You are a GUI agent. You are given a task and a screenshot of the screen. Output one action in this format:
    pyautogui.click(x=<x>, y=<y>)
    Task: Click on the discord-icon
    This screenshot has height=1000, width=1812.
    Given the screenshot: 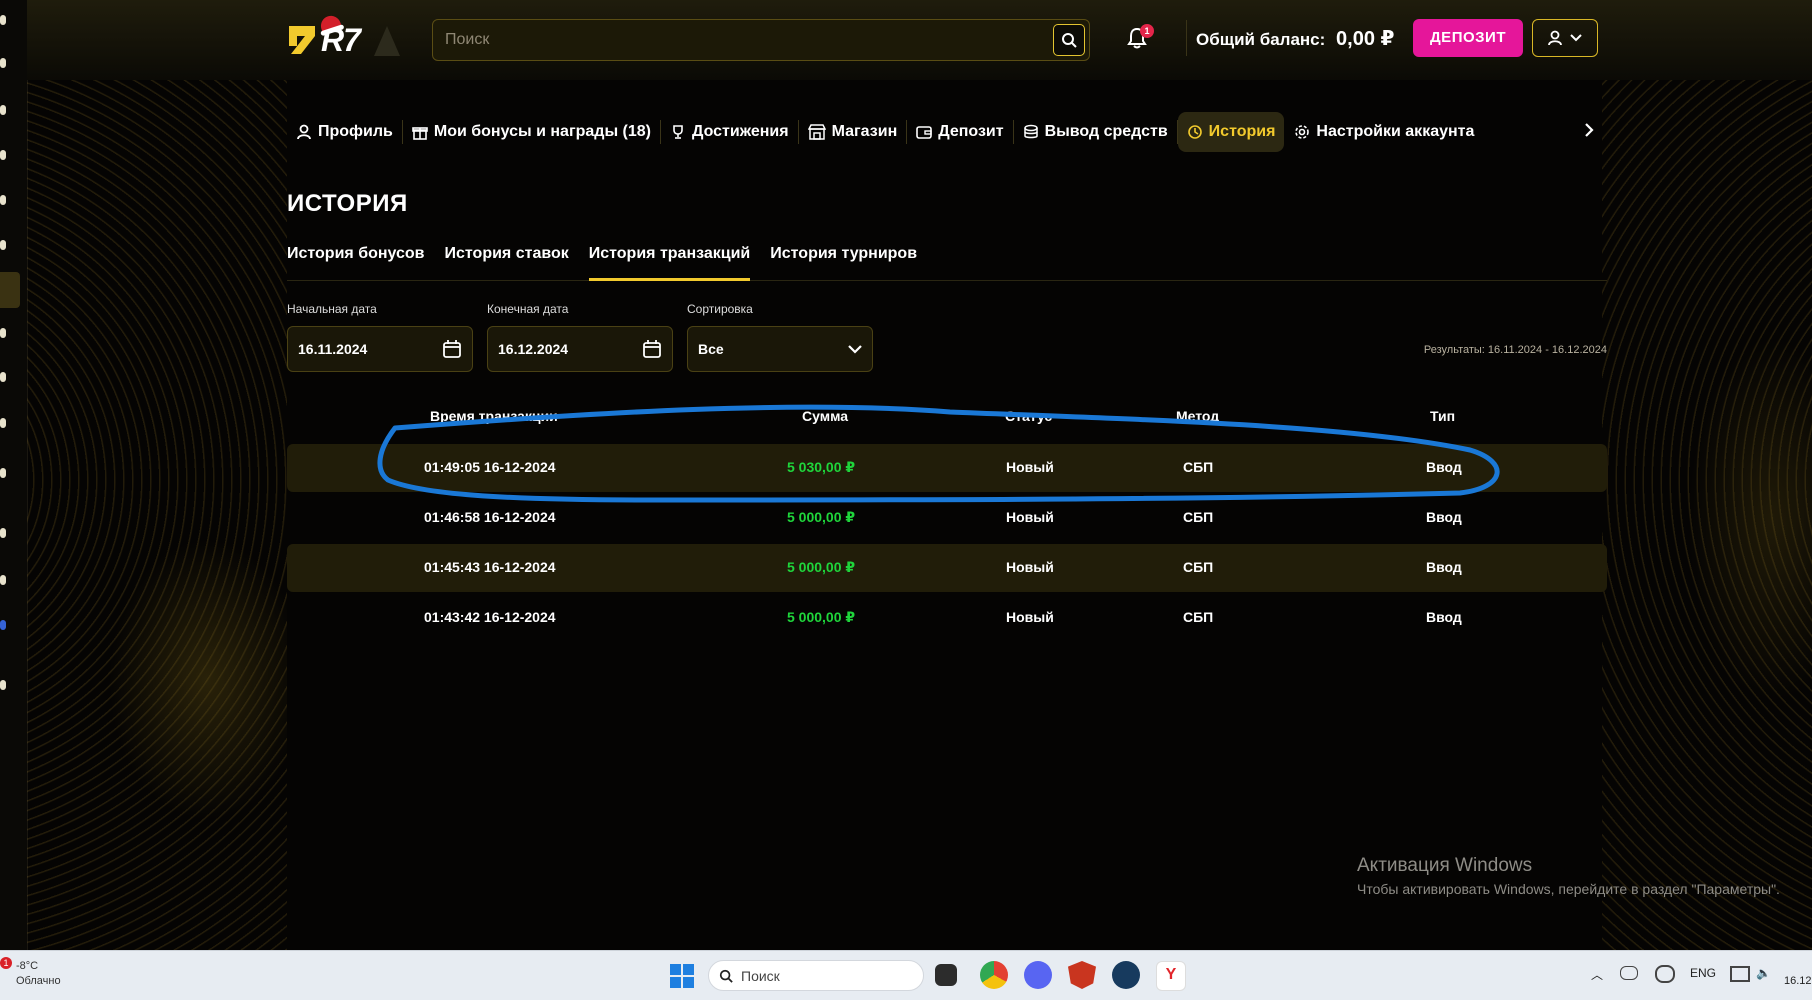 What is the action you would take?
    pyautogui.click(x=1038, y=975)
    